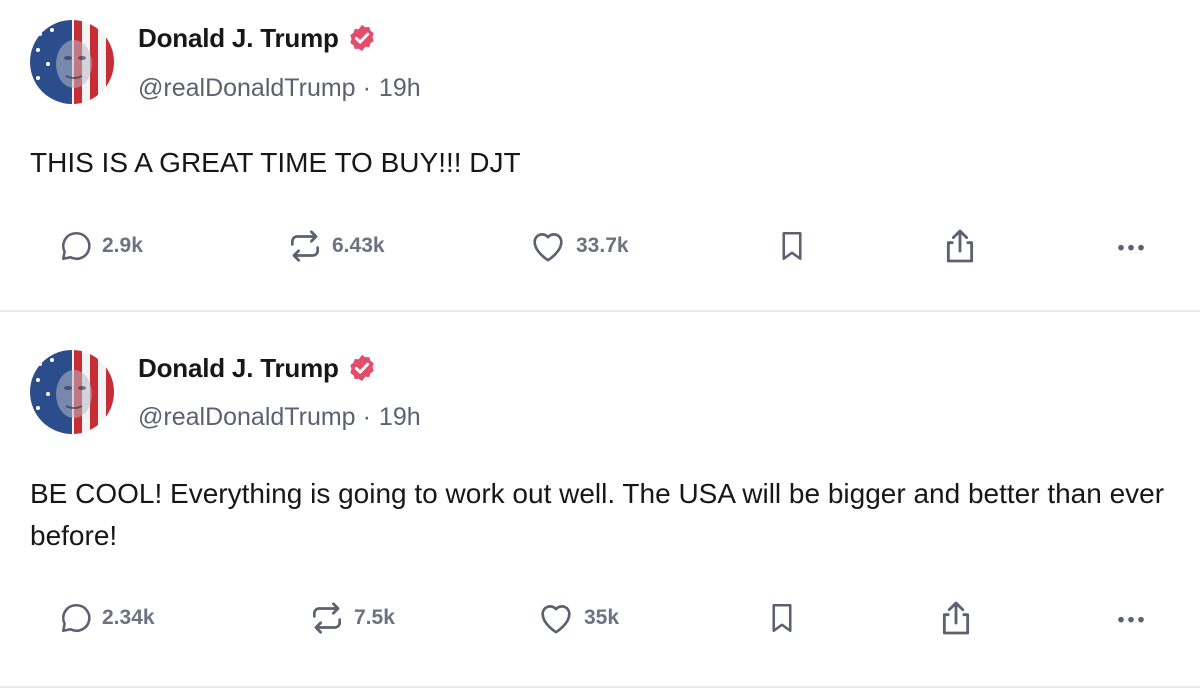 Image resolution: width=1200 pixels, height=700 pixels. I want to click on like-button: 35k, so click(577, 618).